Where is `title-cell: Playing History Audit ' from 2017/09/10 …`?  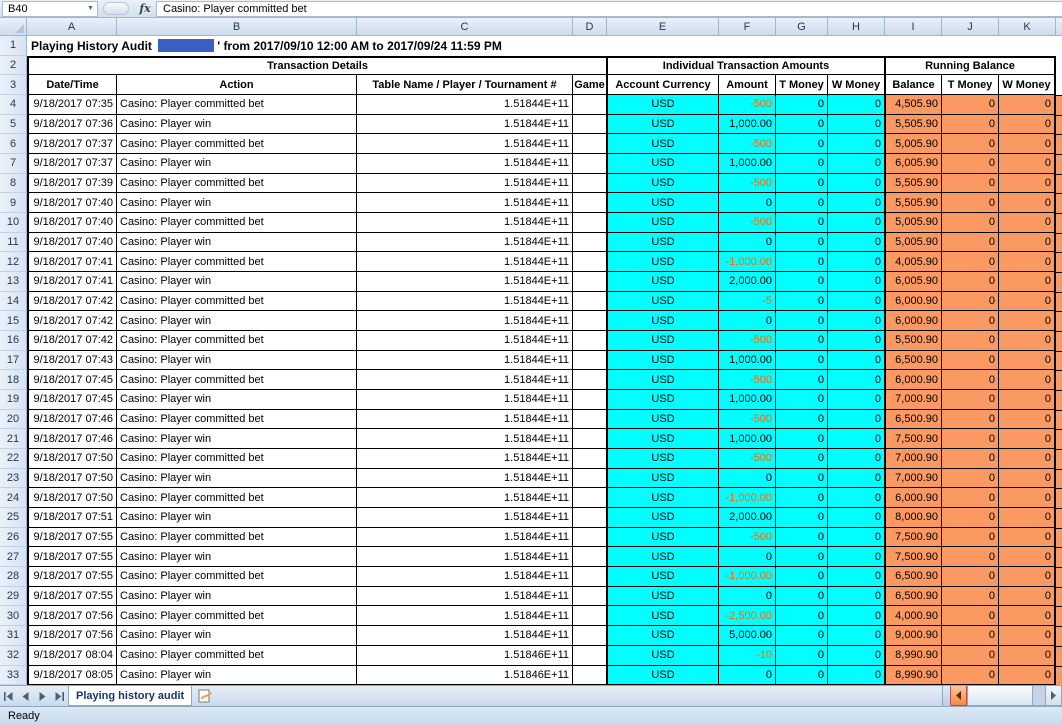 title-cell: Playing History Audit ' from 2017/09/10 … is located at coordinates (544, 46).